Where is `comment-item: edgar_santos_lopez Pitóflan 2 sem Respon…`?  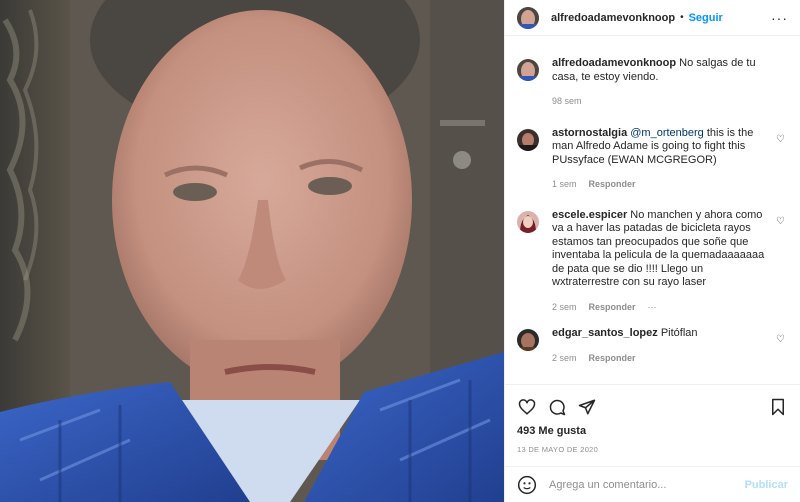
comment-item: edgar_santos_lopez Pitóflan 2 sem Respon… is located at coordinates (652, 346).